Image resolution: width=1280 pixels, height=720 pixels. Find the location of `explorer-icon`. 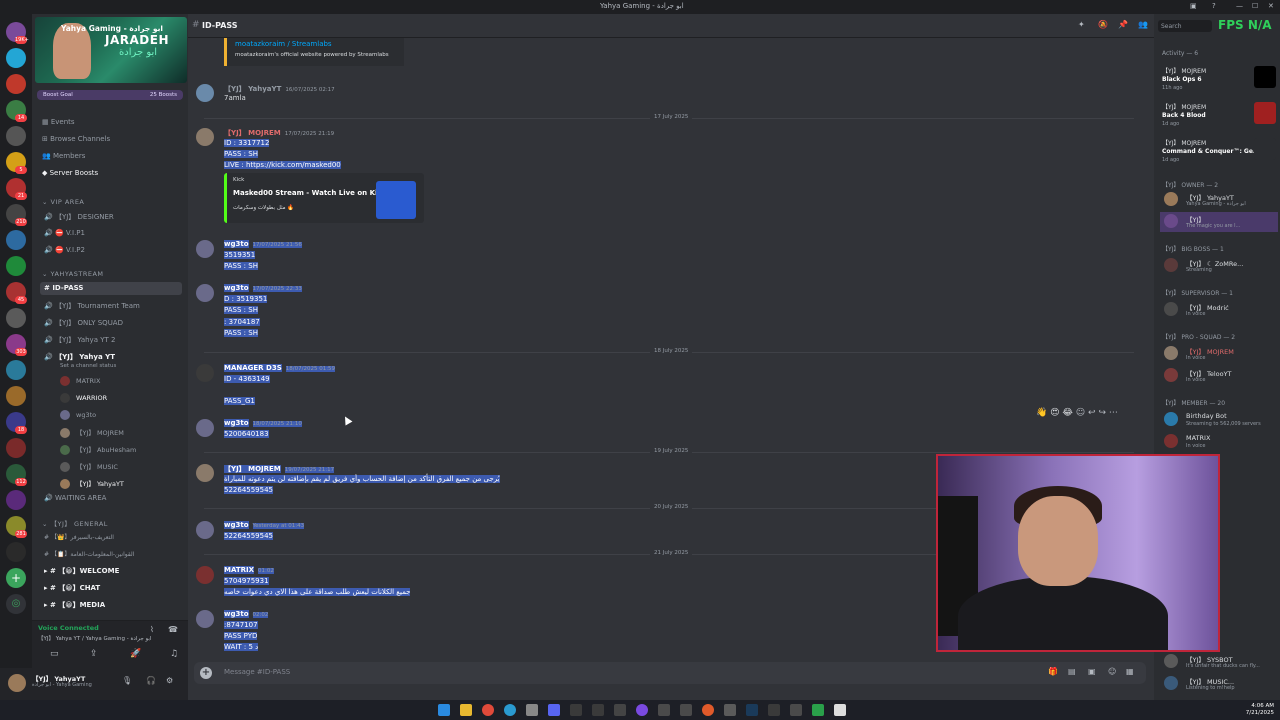

explorer-icon is located at coordinates (466, 710).